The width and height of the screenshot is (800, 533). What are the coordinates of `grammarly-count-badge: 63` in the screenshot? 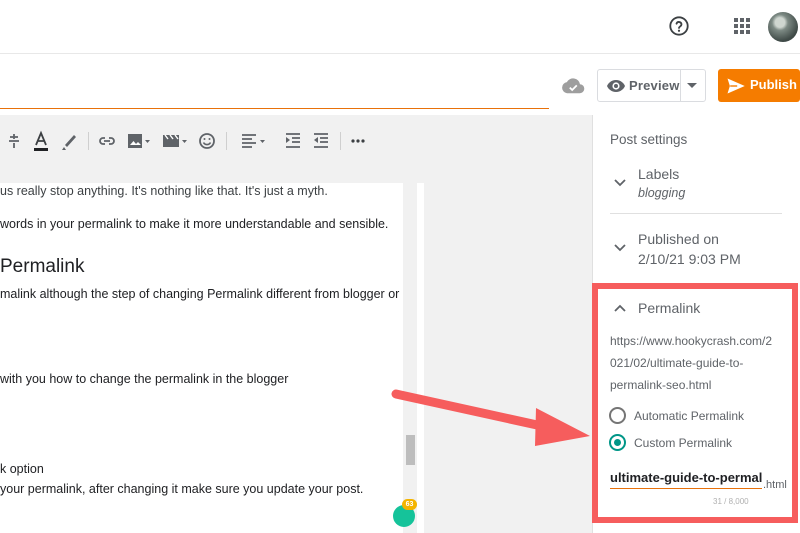 It's located at (409, 504).